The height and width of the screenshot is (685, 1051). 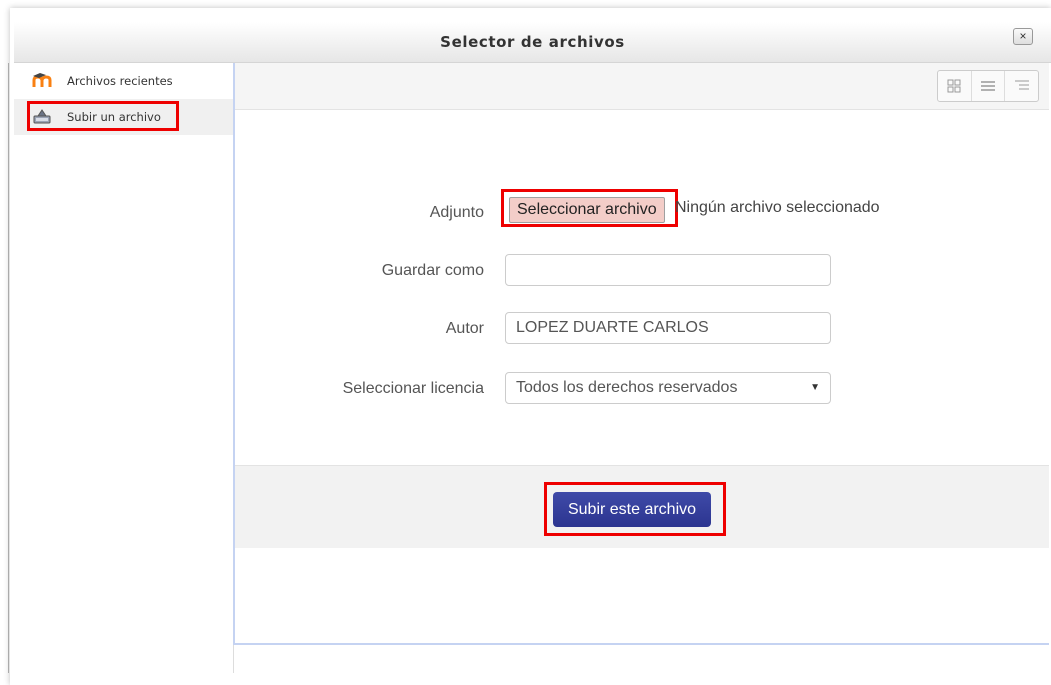 What do you see at coordinates (456, 212) in the screenshot?
I see `attachment-label: Adjunto` at bounding box center [456, 212].